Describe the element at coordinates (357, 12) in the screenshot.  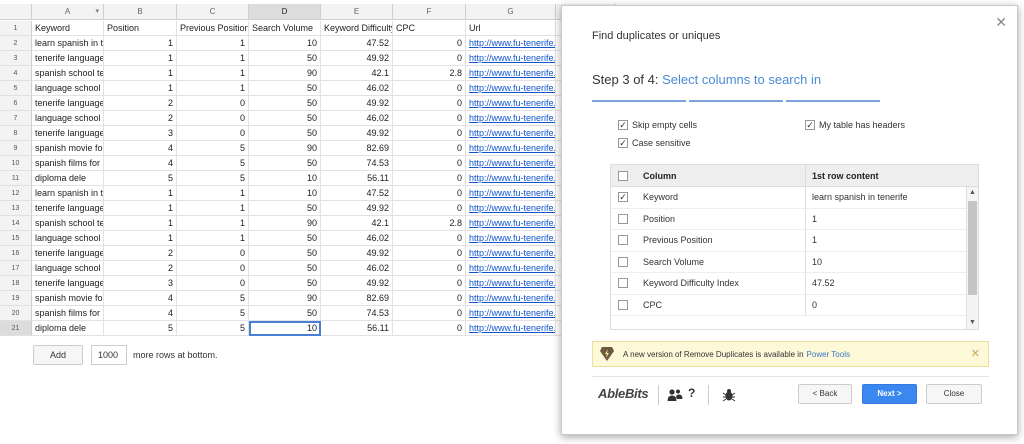
I see `column-header-e: E` at that location.